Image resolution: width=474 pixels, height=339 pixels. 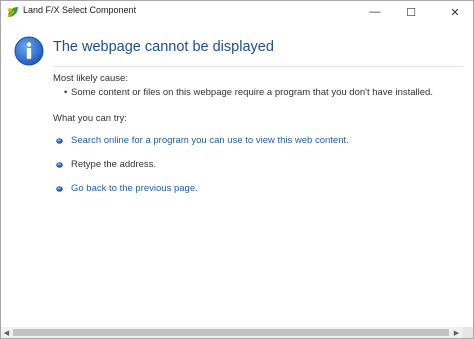 I want to click on minimize-button: —, so click(x=375, y=12).